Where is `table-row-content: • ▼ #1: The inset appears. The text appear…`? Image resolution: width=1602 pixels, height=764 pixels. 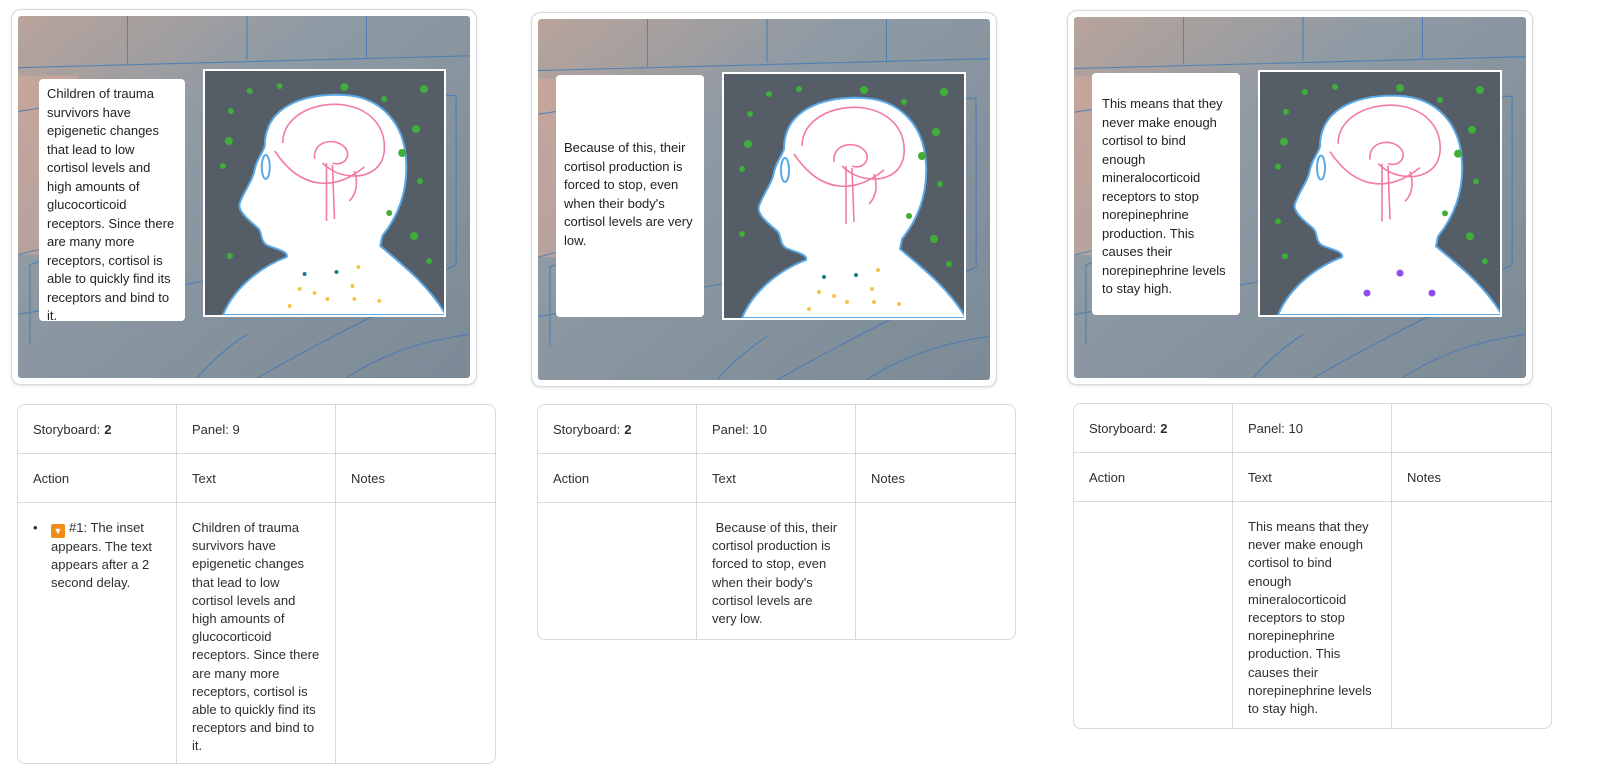
table-row-content: • ▼ #1: The inset appears. The text appear… is located at coordinates (256, 633).